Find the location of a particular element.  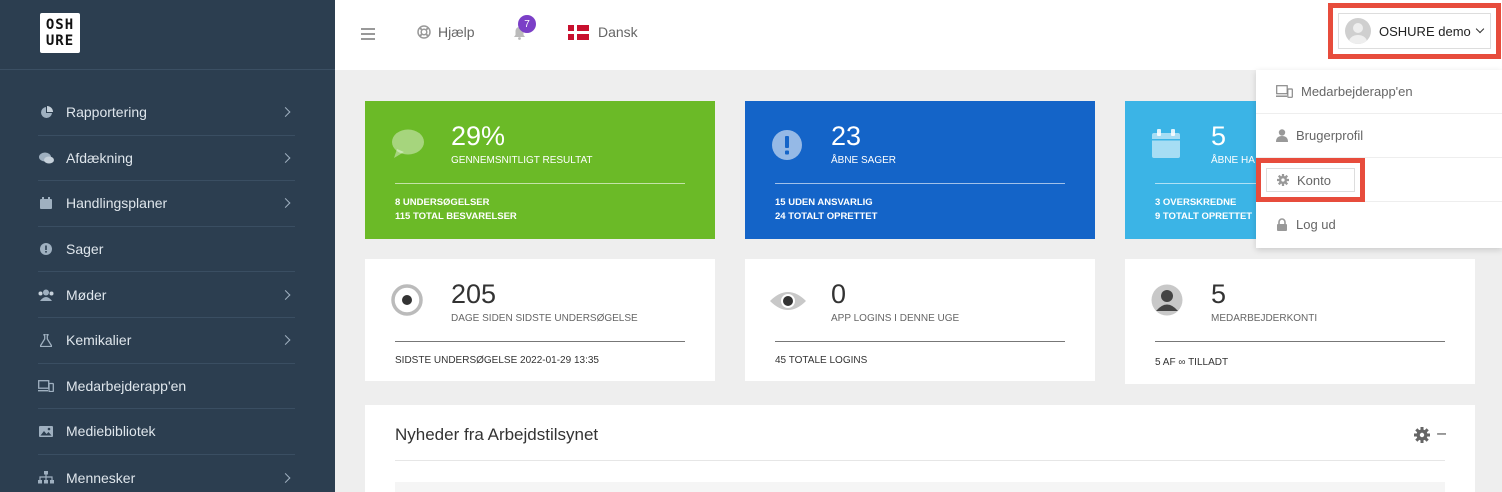

stat-card-employee-accounts: 5 MEDARBEJDERKONTI 5 AF ∞ TILLADT is located at coordinates (1300, 321).